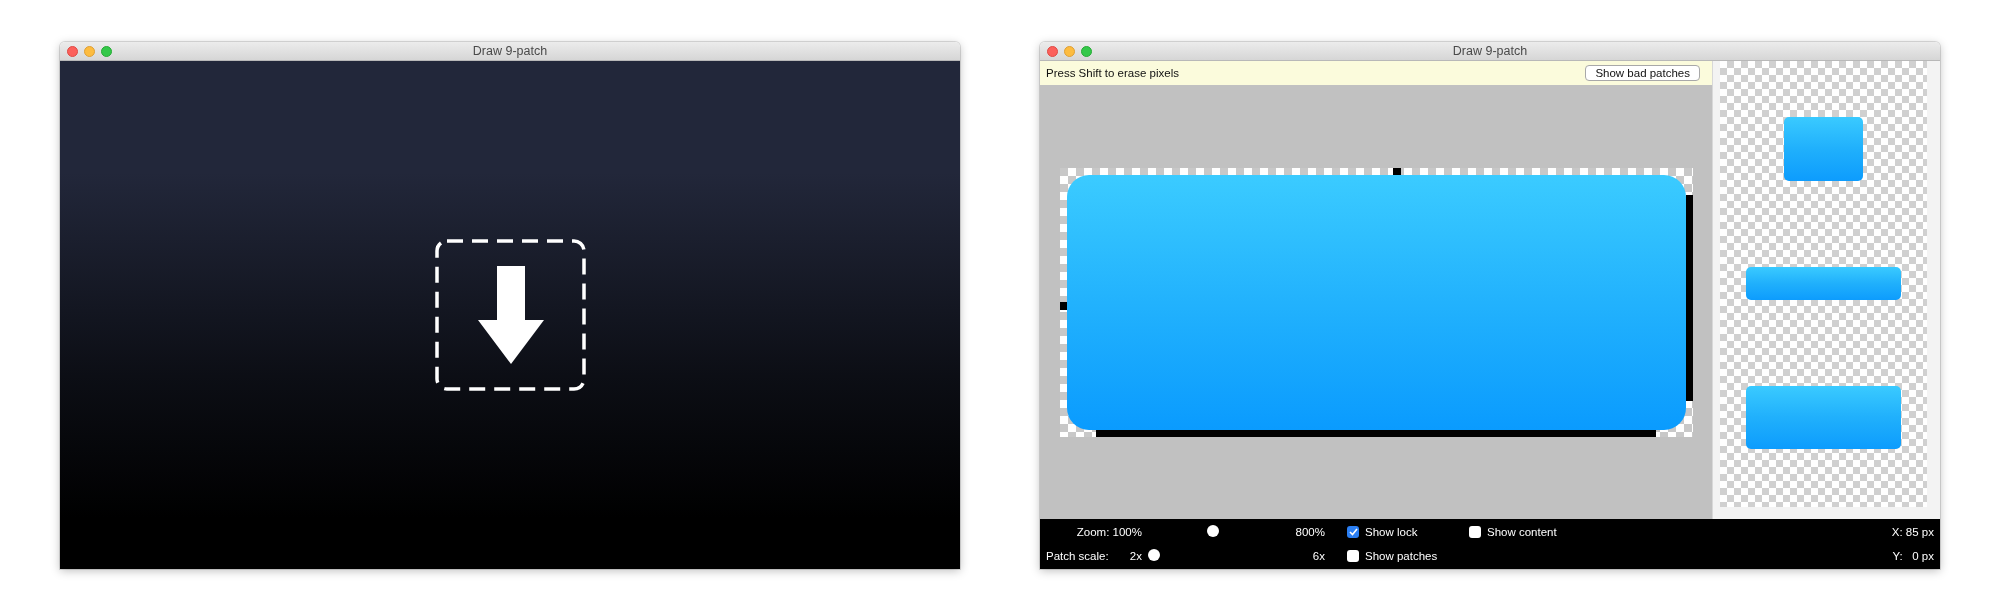 The height and width of the screenshot is (608, 2000). Describe the element at coordinates (1318, 556) in the screenshot. I see `slider-max-label: 6x` at that location.